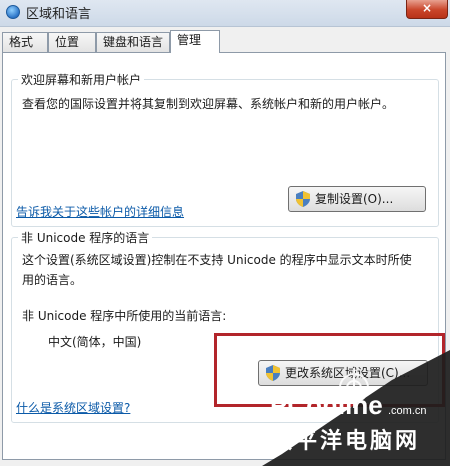 The width and height of the screenshot is (450, 466). I want to click on tab-format: 格式, so click(25, 42).